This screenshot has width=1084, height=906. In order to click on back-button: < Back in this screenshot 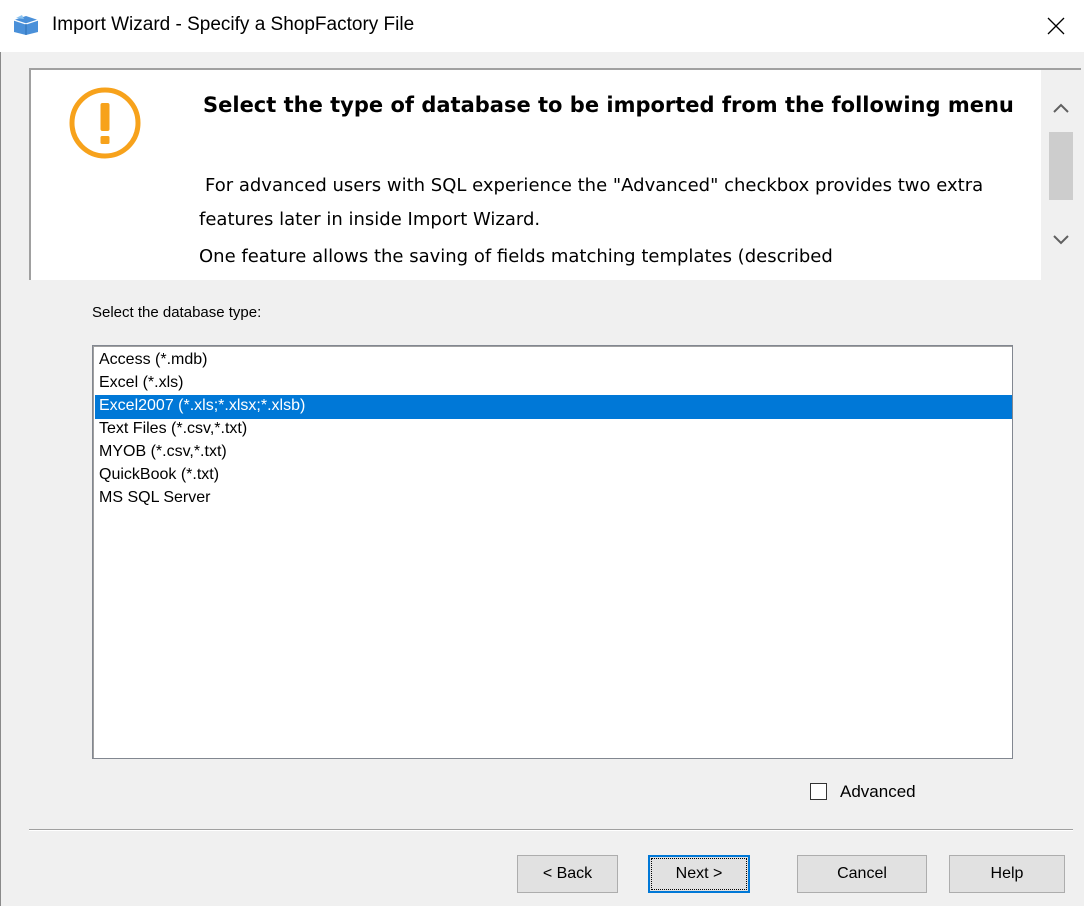, I will do `click(567, 874)`.